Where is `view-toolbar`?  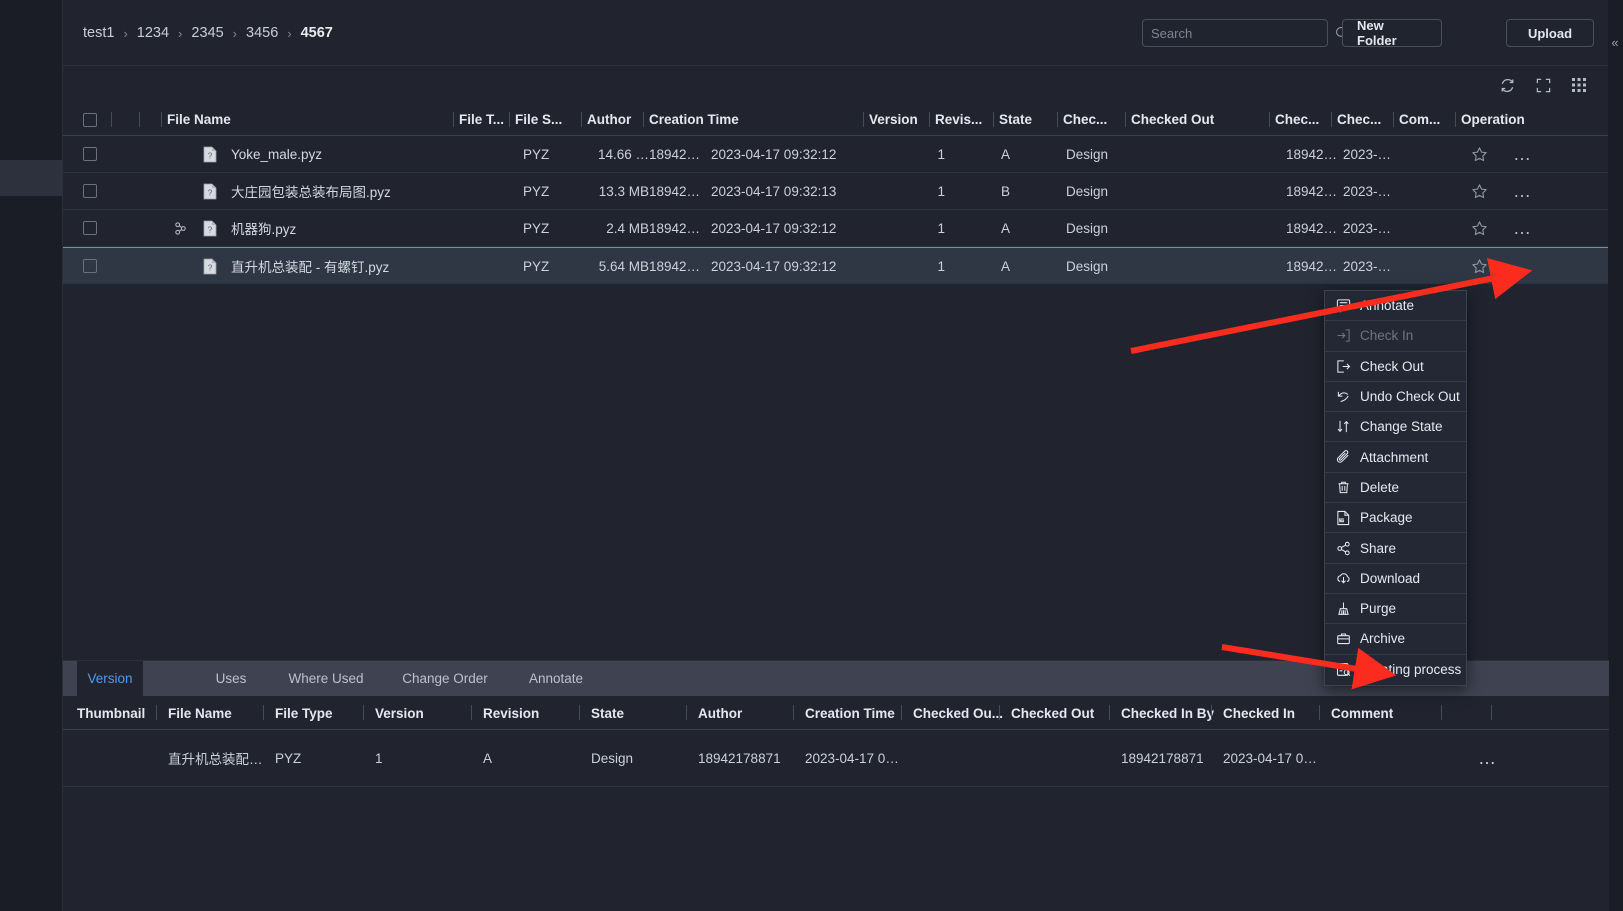 view-toolbar is located at coordinates (835, 84).